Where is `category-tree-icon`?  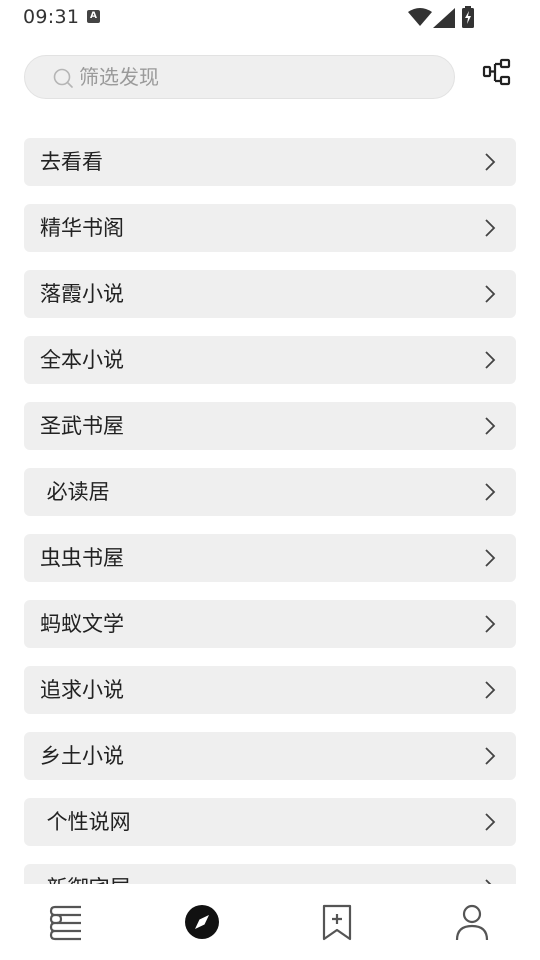 category-tree-icon is located at coordinates (498, 74).